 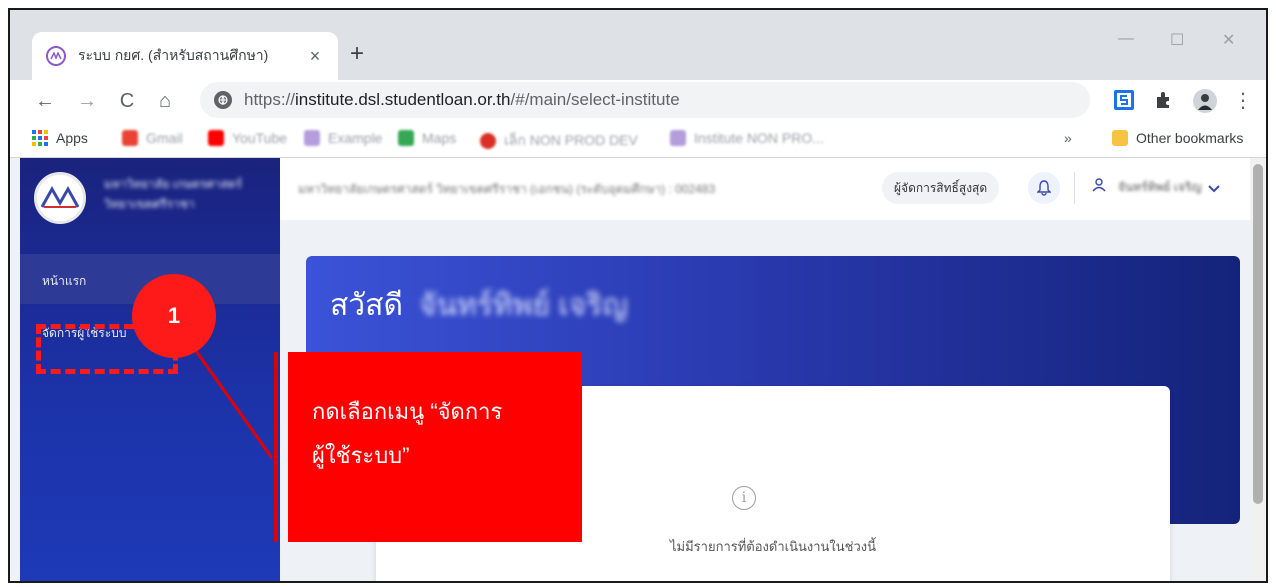 I want to click on callout-accent-bar, so click(x=276, y=447).